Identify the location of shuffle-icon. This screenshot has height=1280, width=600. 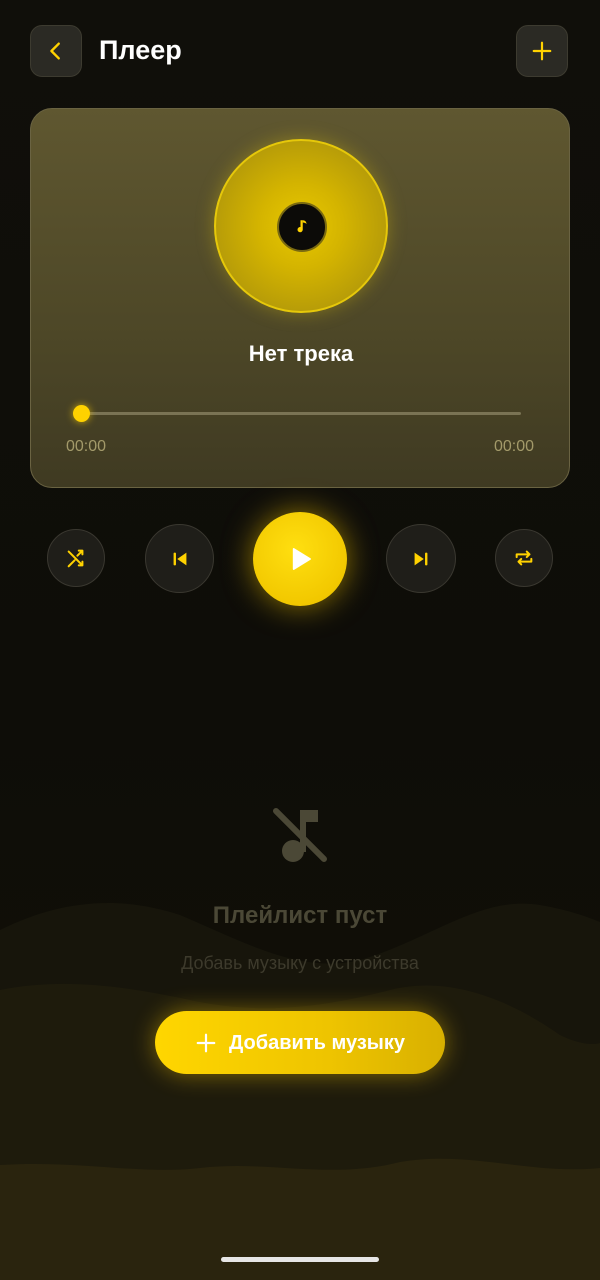
(75, 558).